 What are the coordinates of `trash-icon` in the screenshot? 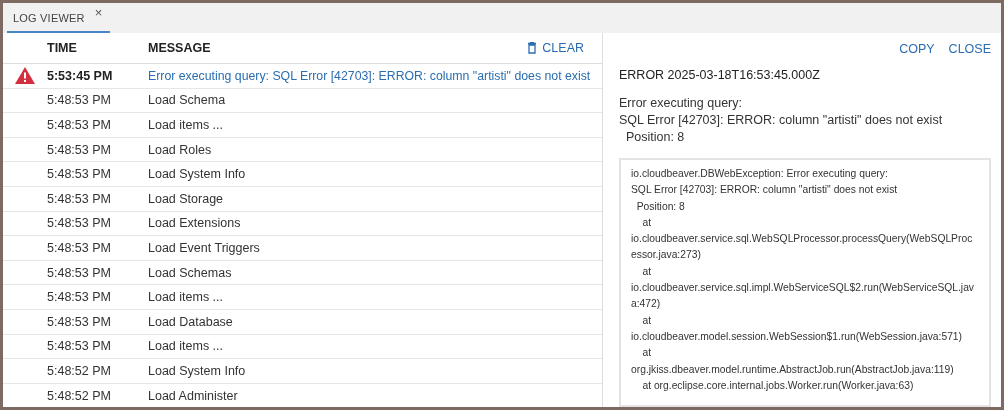 It's located at (532, 48).